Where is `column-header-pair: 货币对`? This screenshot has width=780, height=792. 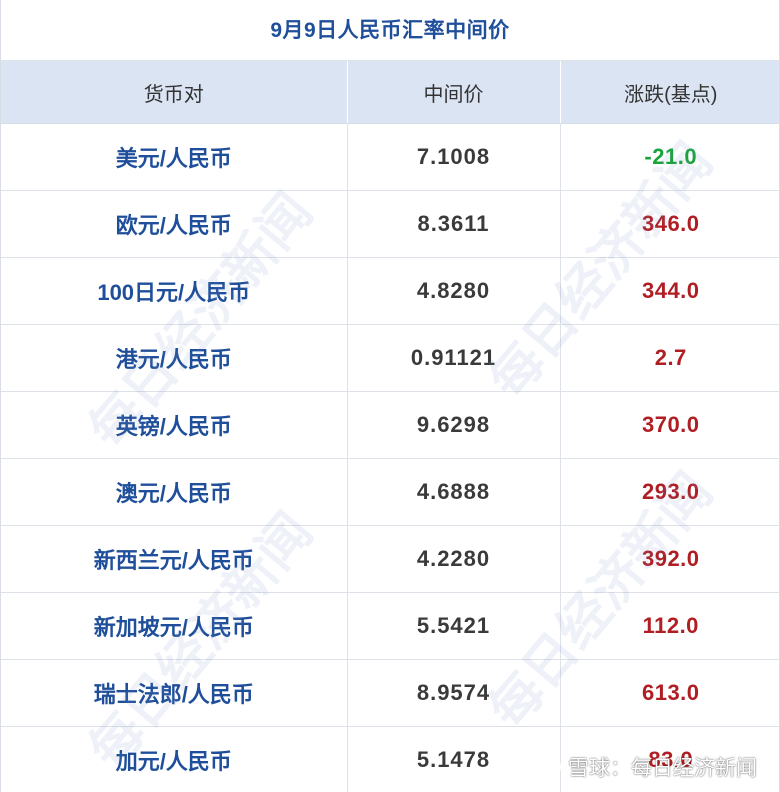 column-header-pair: 货币对 is located at coordinates (174, 92).